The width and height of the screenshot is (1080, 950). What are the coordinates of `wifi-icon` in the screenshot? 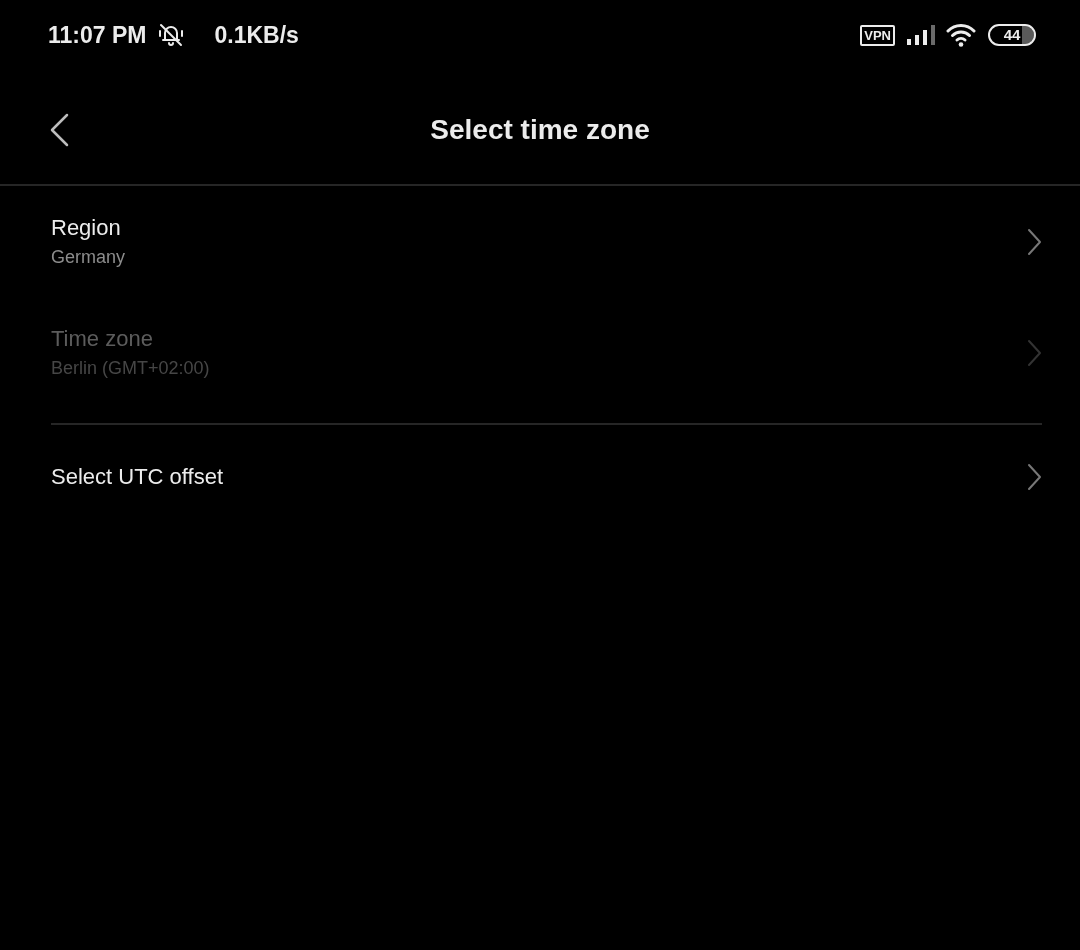 It's located at (961, 35).